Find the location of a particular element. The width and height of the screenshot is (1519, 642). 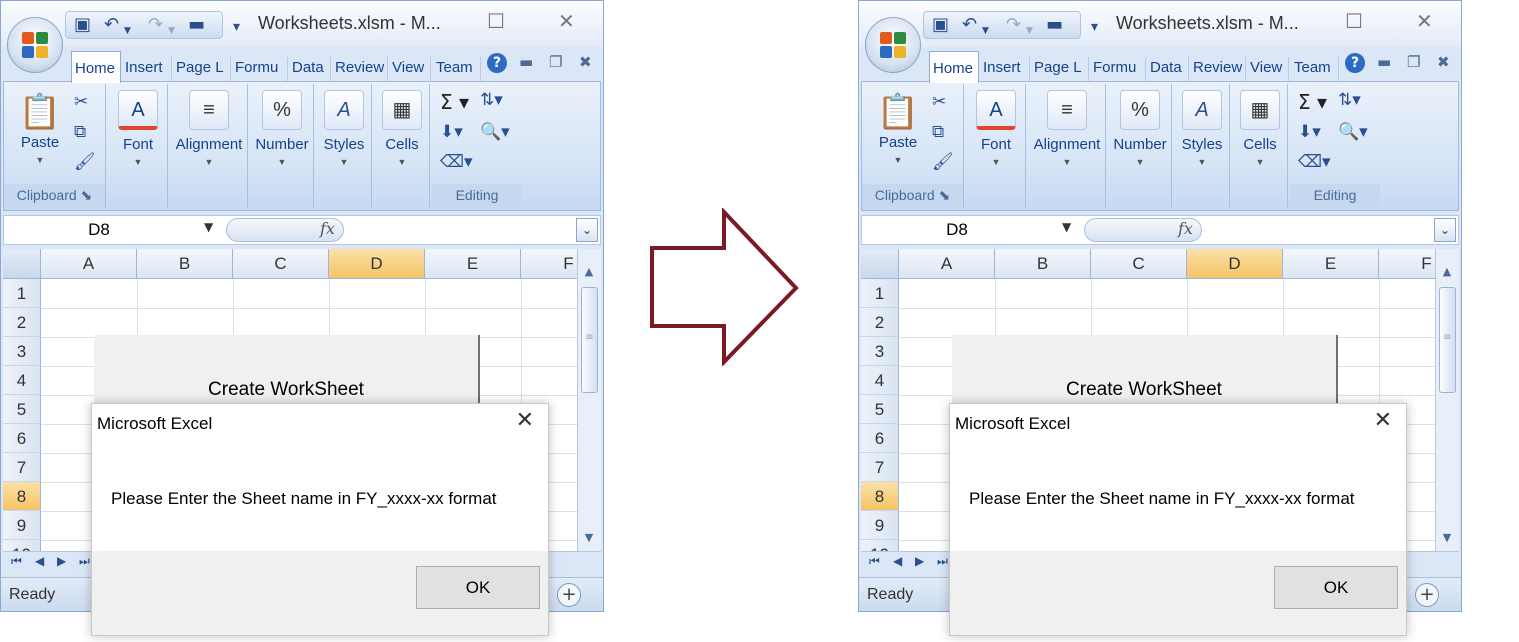

font-button: A Font ▼ is located at coordinates (138, 128).